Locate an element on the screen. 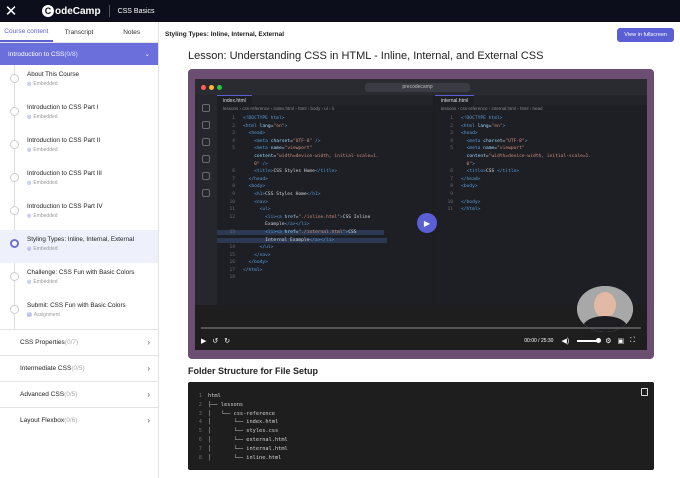 Image resolution: width=680 pixels, height=478 pixels. tree-line-text: │ └── external.html is located at coordinates (248, 439).